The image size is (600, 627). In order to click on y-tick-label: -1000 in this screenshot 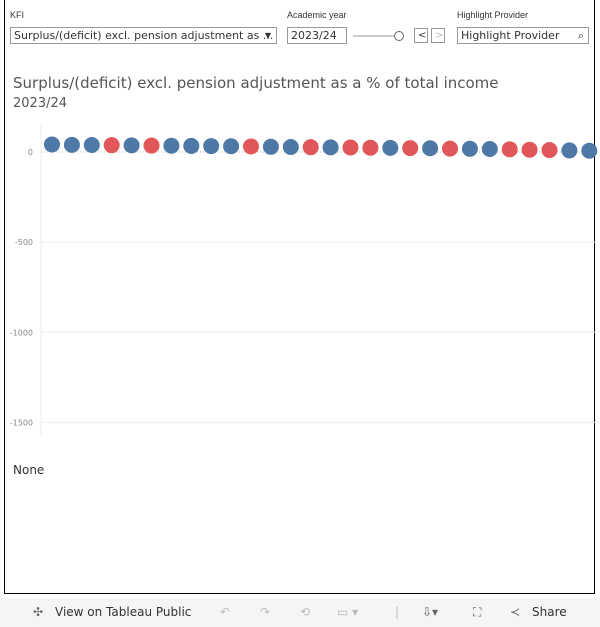, I will do `click(21, 332)`.